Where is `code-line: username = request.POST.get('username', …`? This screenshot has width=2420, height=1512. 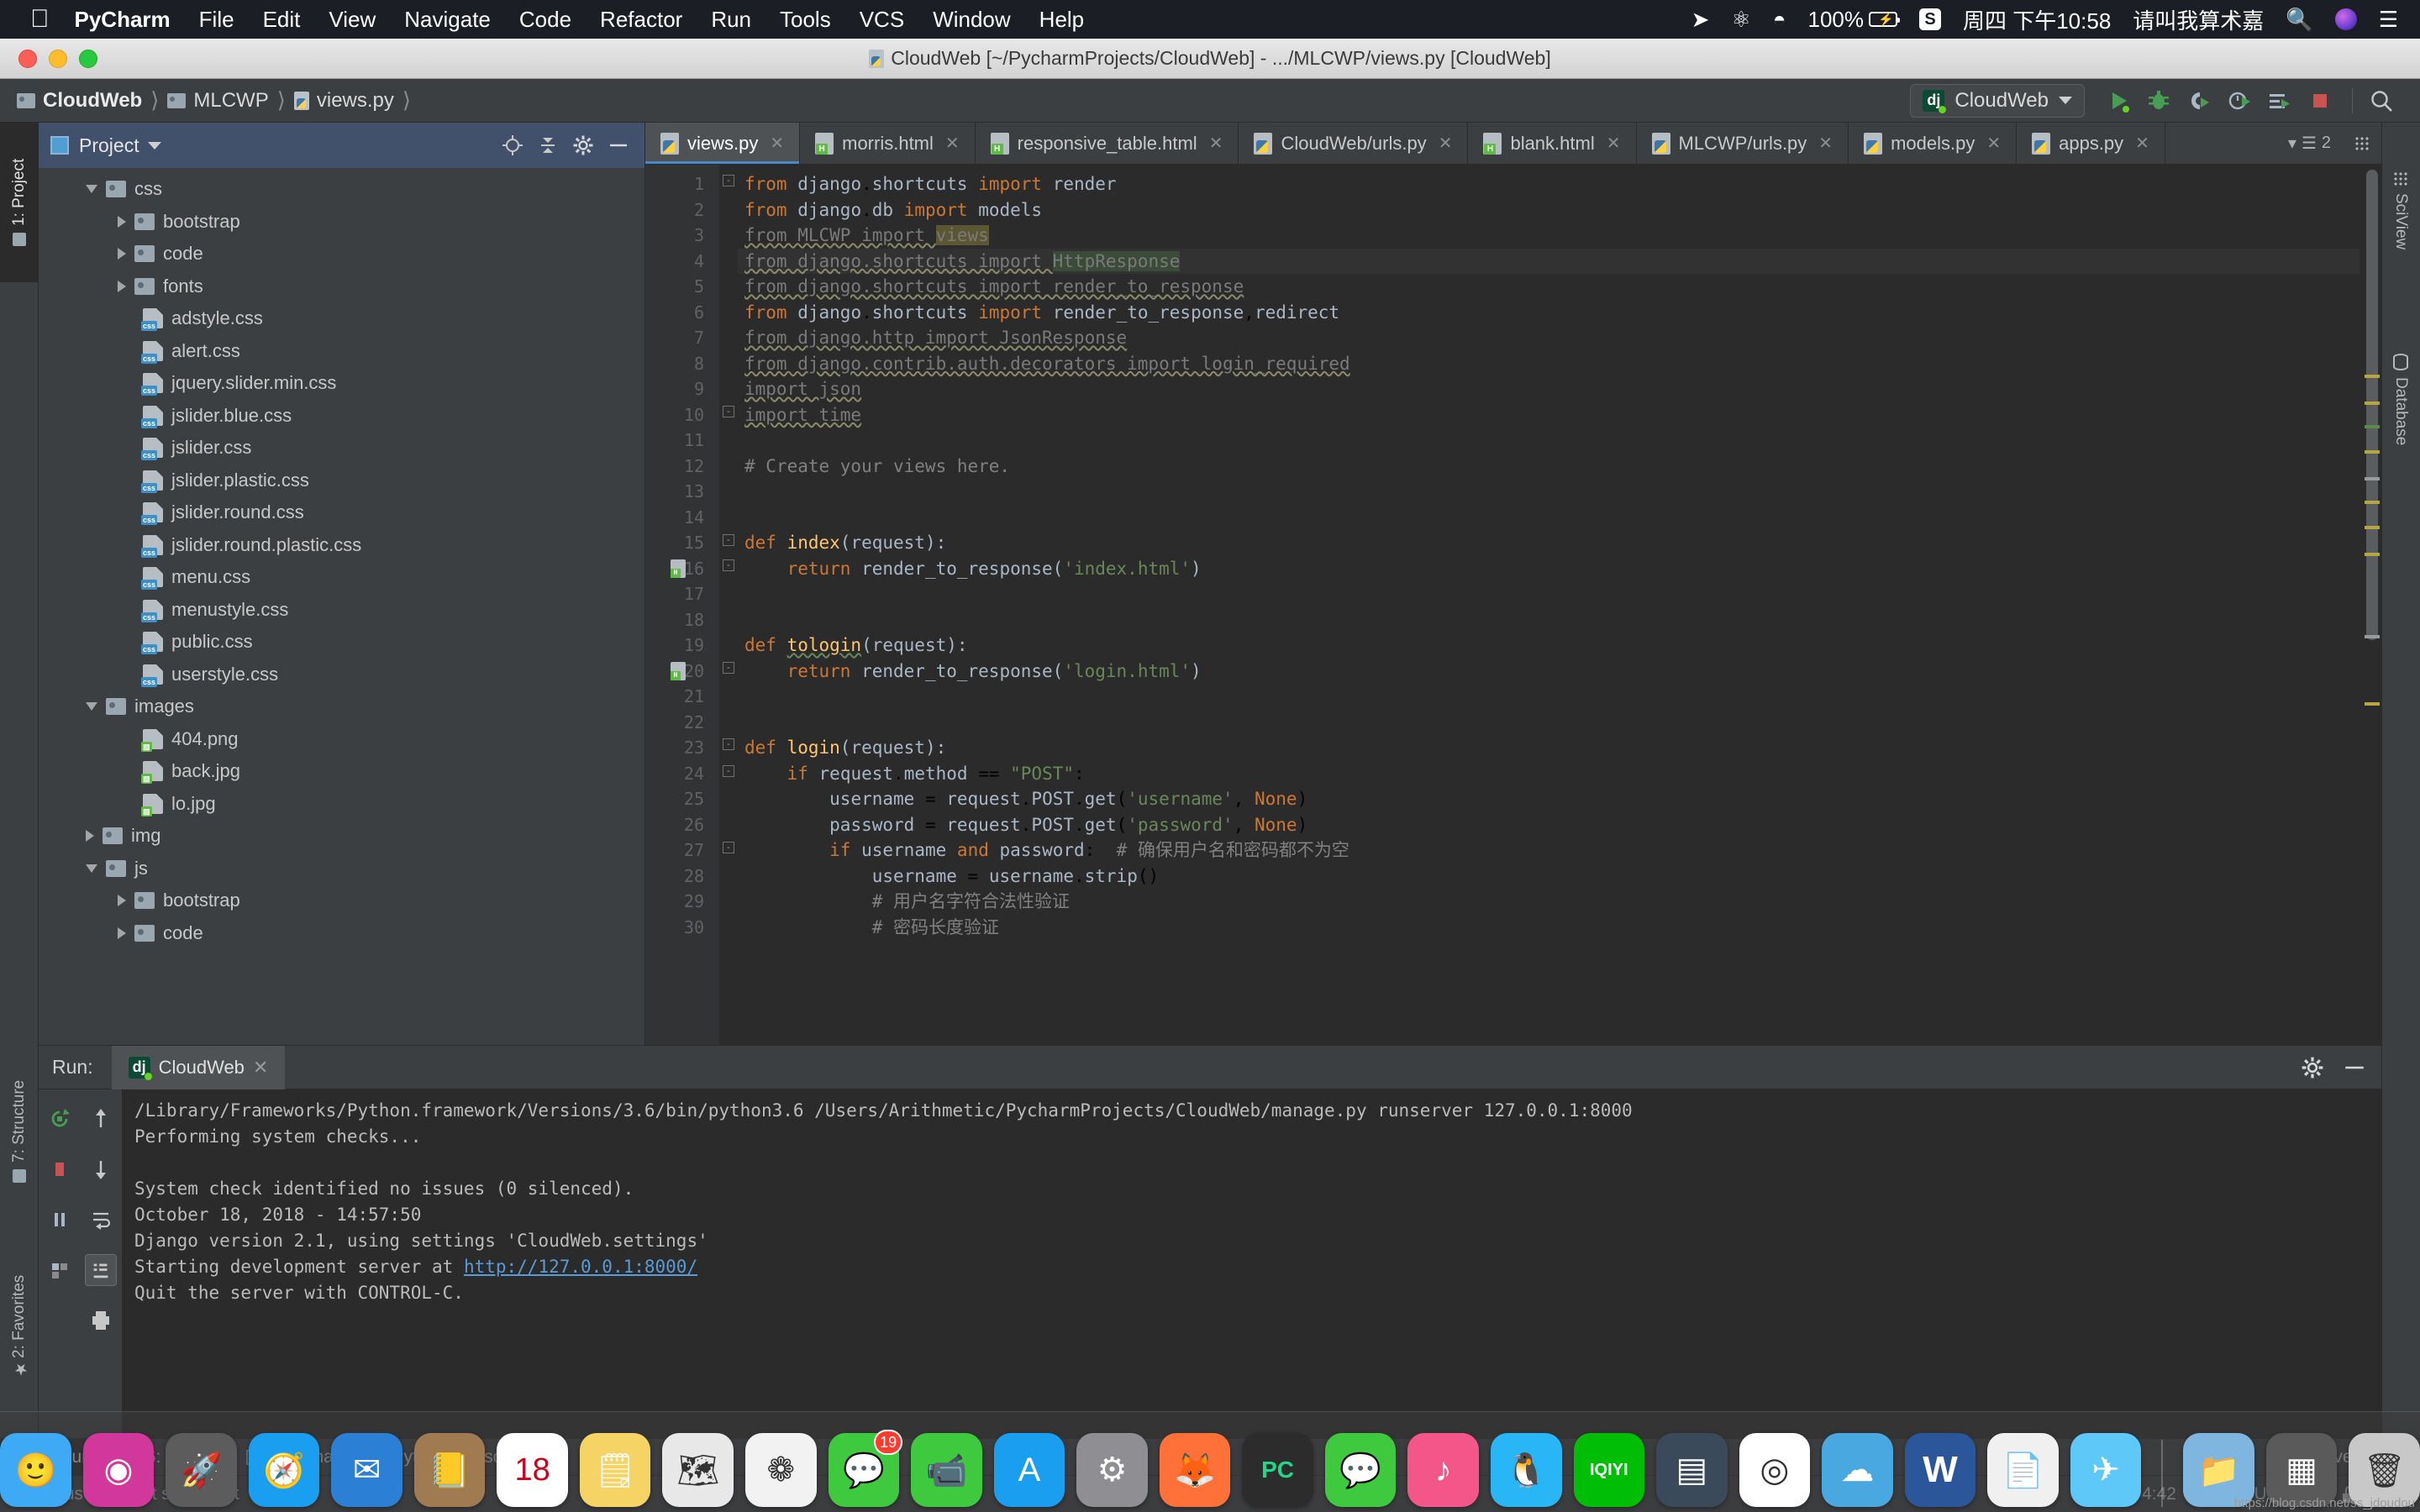
code-line: username = request.POST.get('username', … is located at coordinates (1559, 799).